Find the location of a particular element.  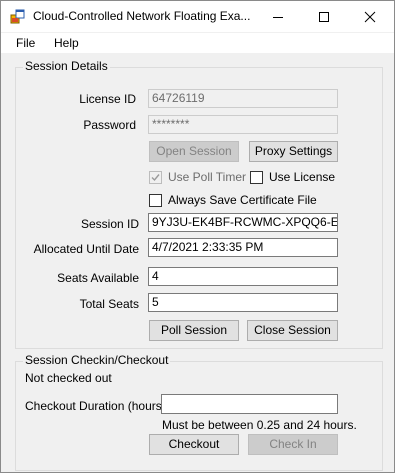

proxy-settings-button: Proxy Settings is located at coordinates (293, 151).